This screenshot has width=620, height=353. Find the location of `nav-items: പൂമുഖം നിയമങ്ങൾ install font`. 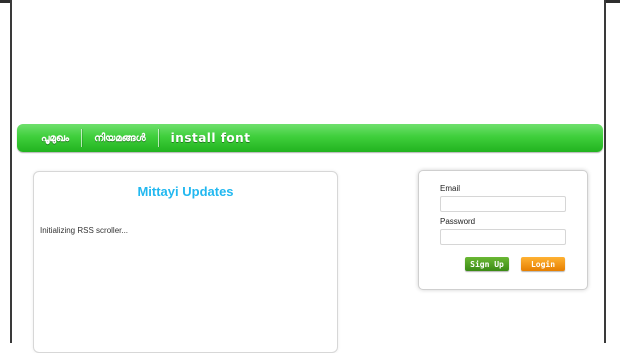

nav-items: പൂമുഖം നിയമങ്ങൾ install font is located at coordinates (145, 138).